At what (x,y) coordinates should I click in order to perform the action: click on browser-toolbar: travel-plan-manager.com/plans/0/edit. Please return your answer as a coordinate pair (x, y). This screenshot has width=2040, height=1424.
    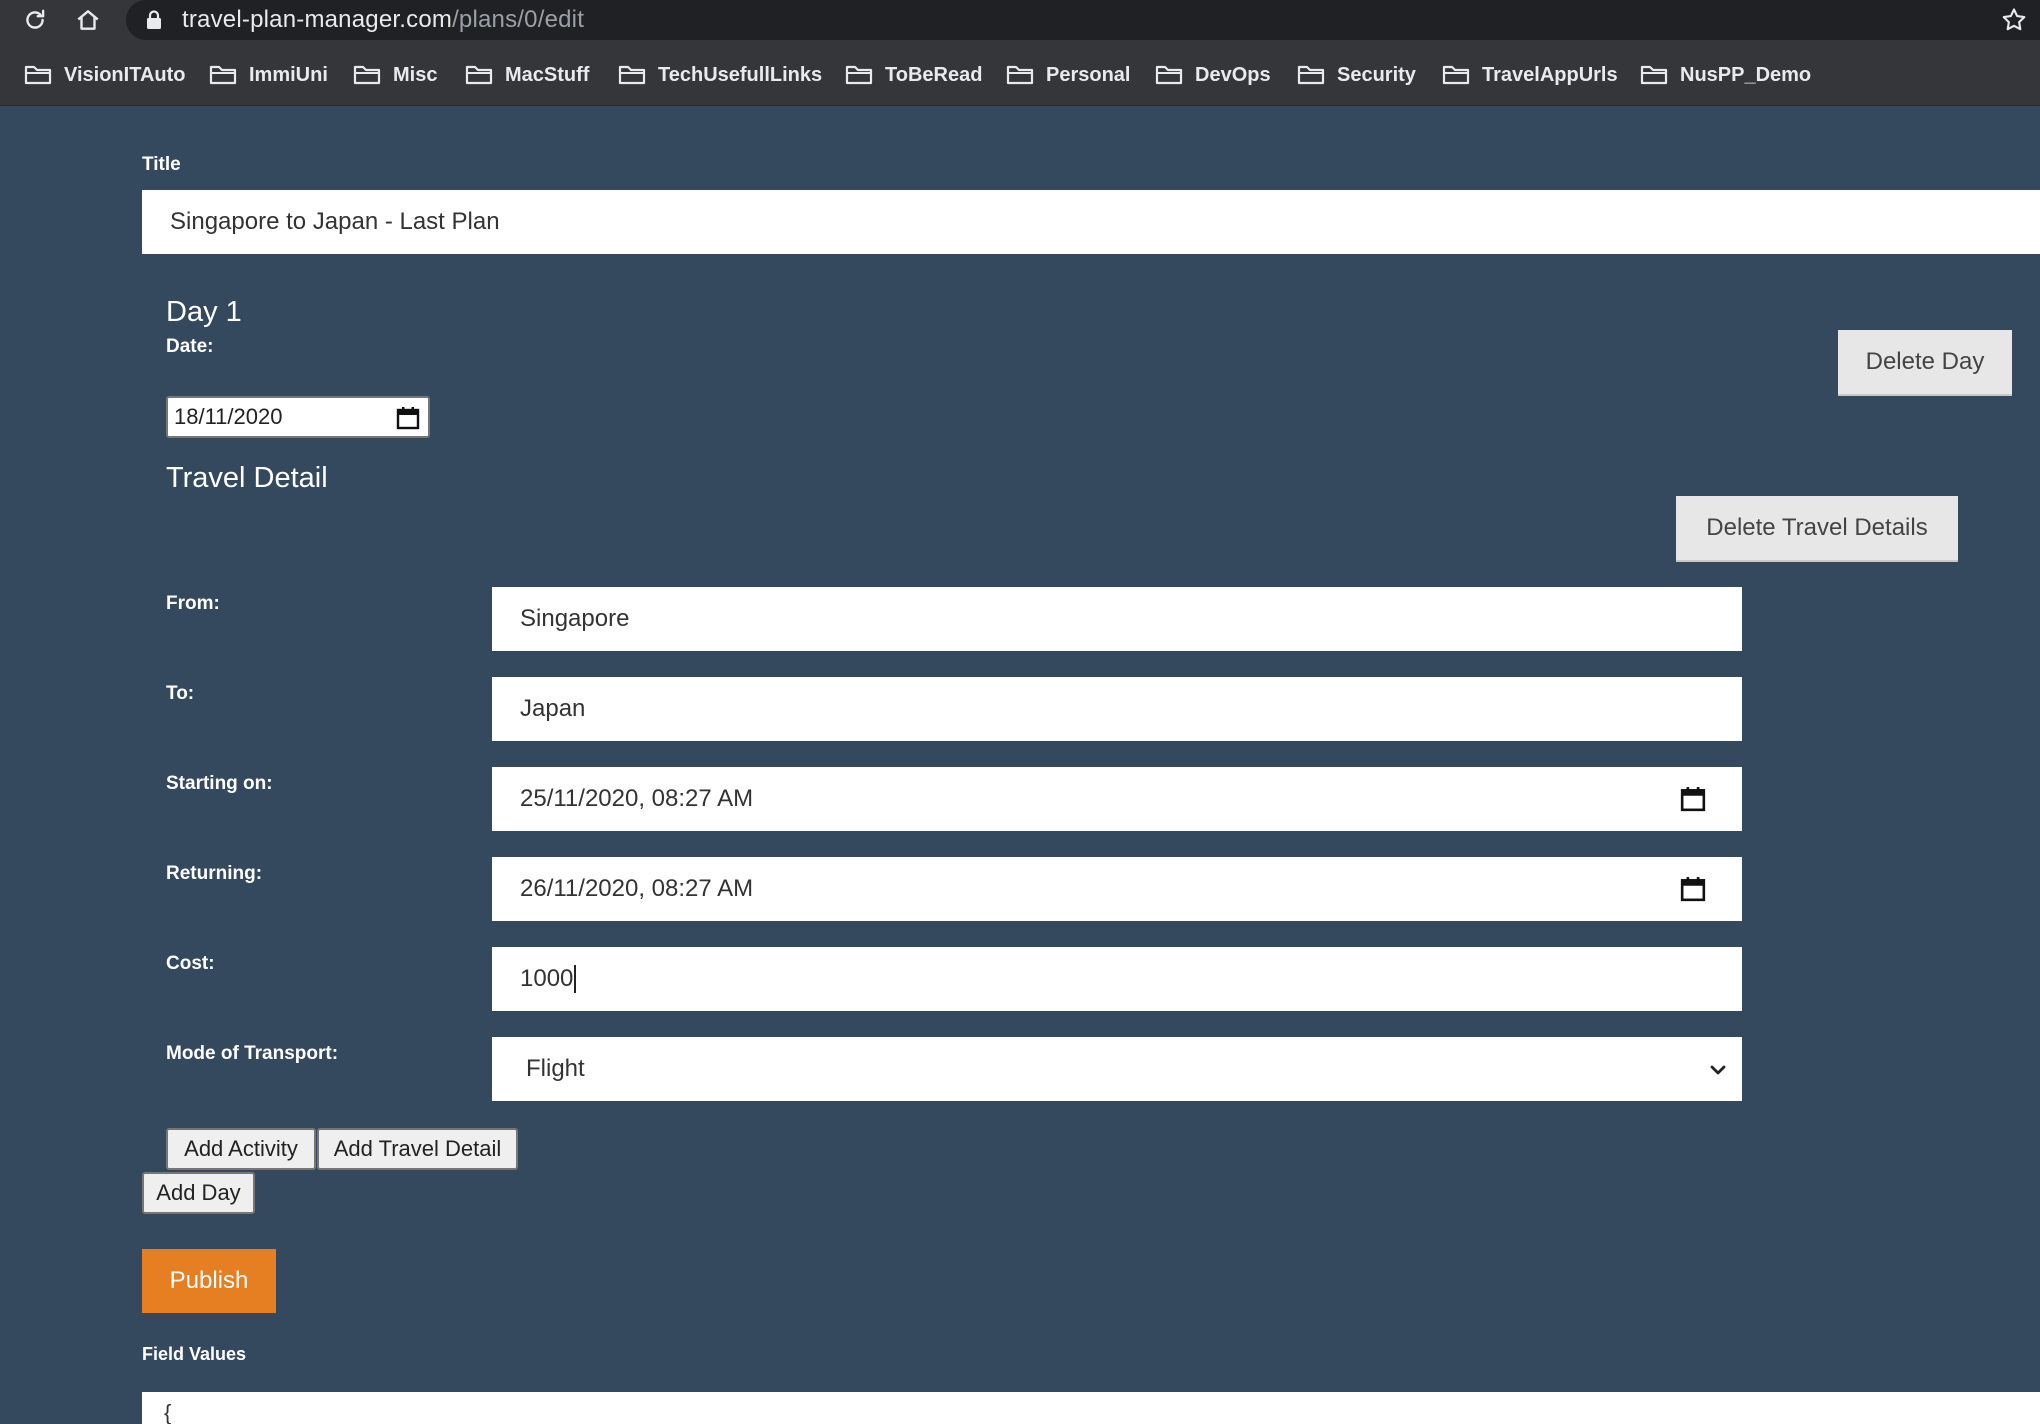
    Looking at the image, I should click on (1020, 20).